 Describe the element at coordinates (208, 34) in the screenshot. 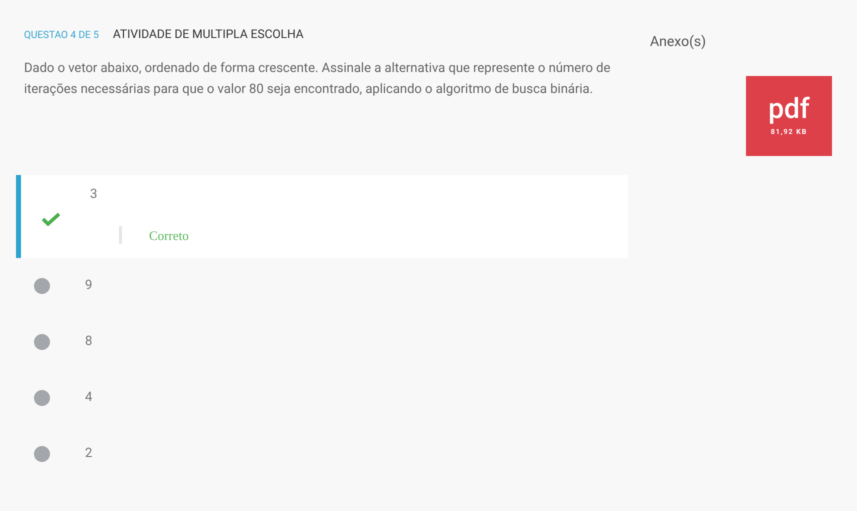

I see `activity-type: ATIVIDADE DE MULTIPLA ESCOLHA` at that location.